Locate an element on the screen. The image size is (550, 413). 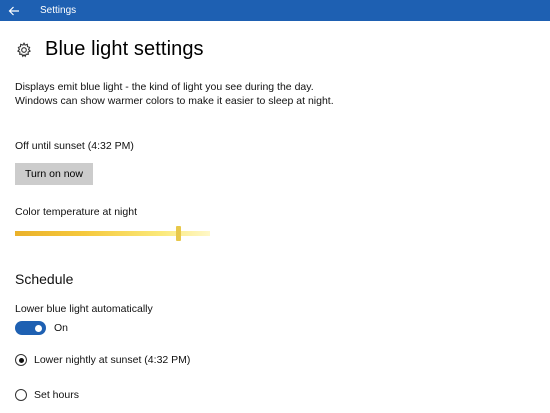
schedule-heading: Schedule is located at coordinates (44, 279).